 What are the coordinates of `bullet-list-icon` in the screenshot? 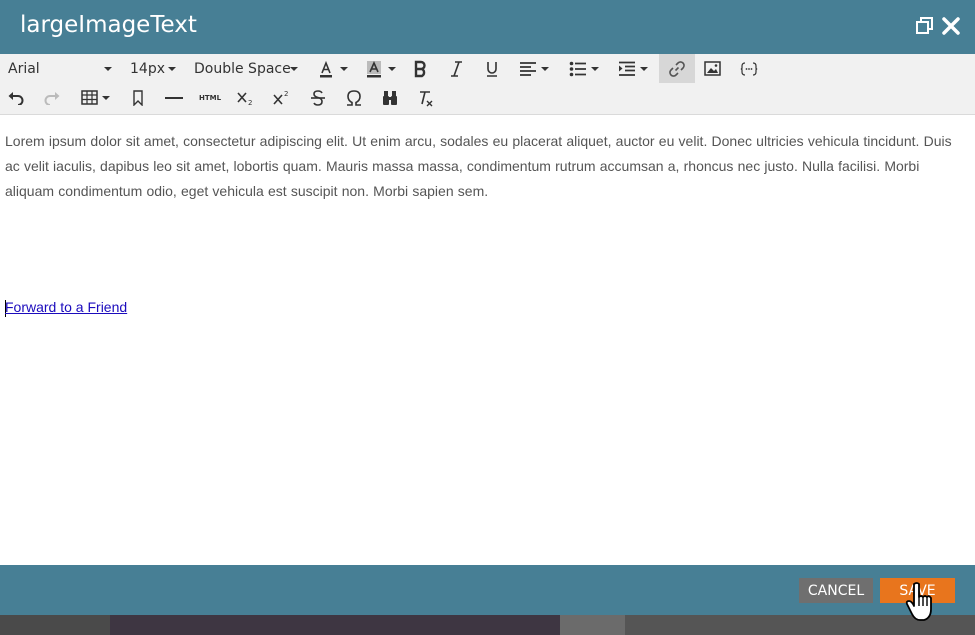 It's located at (577, 68).